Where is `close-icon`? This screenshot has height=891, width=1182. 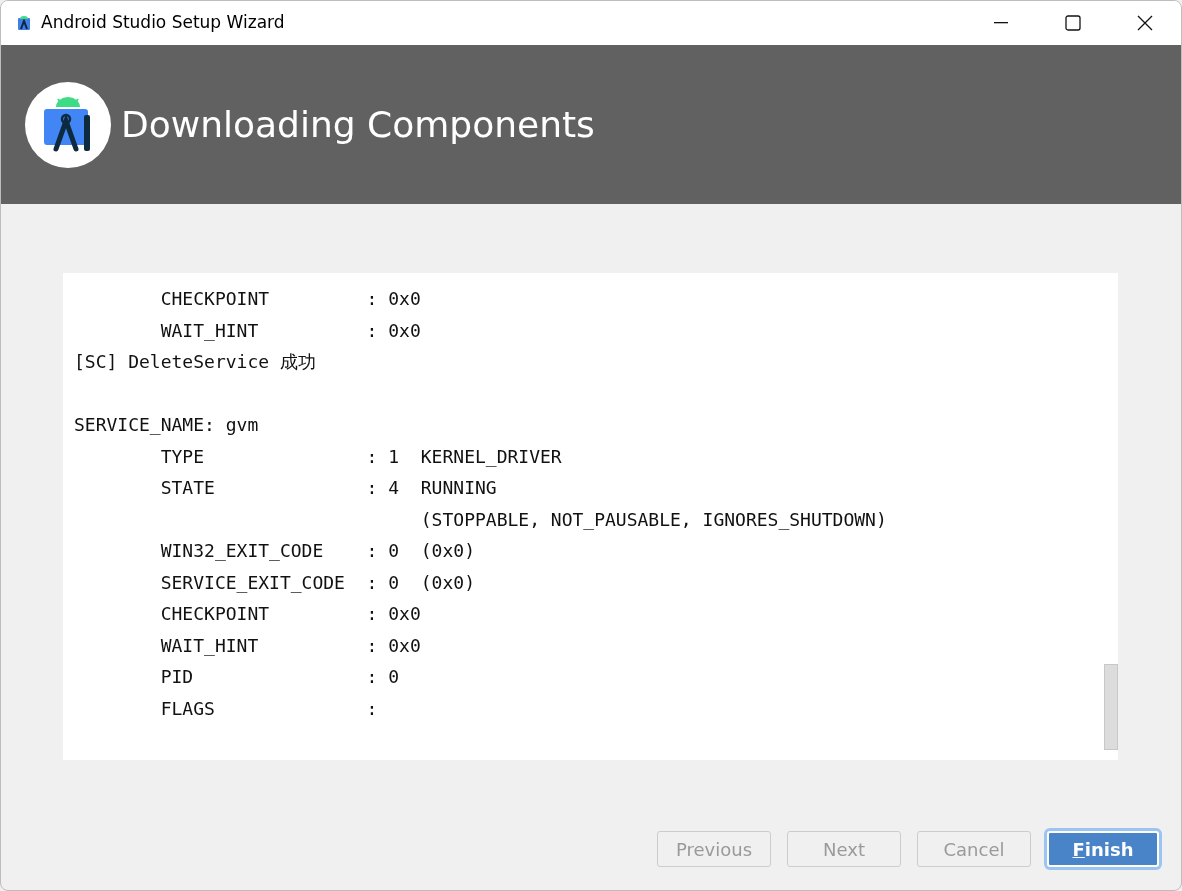
close-icon is located at coordinates (1145, 23).